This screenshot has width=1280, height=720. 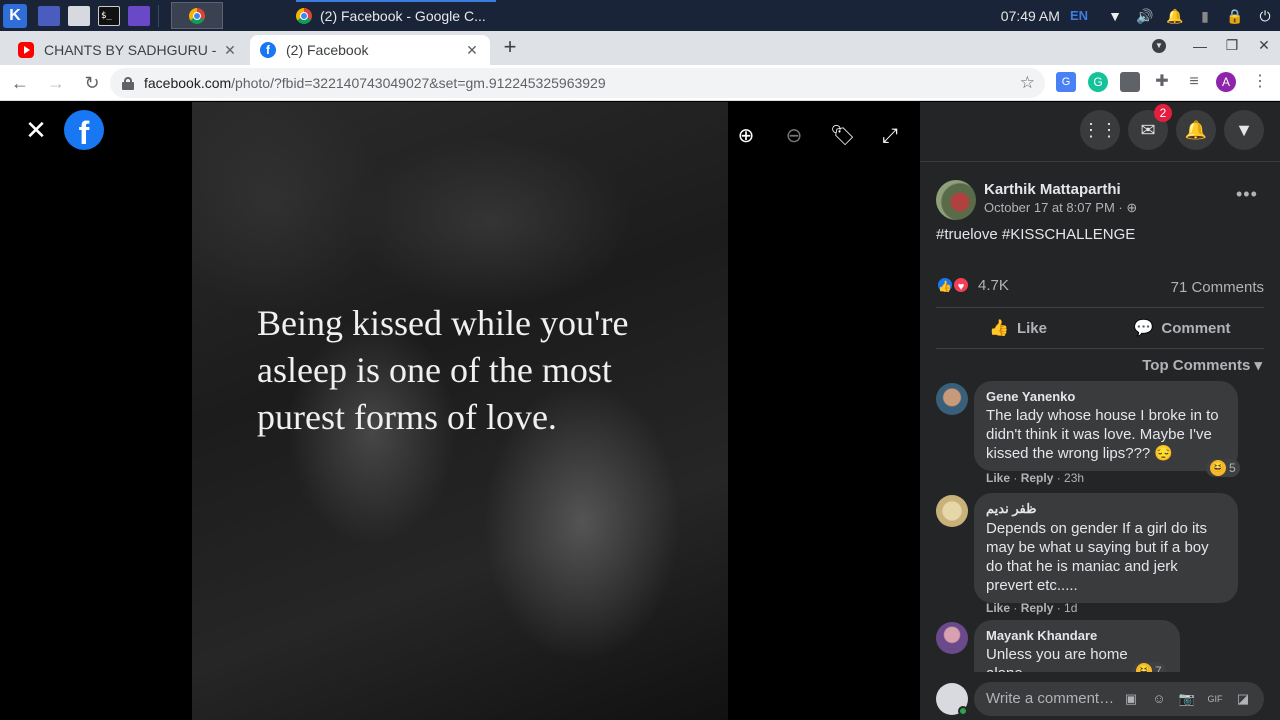 I want to click on commenter-name: Gene Yanenko, so click(x=1106, y=396).